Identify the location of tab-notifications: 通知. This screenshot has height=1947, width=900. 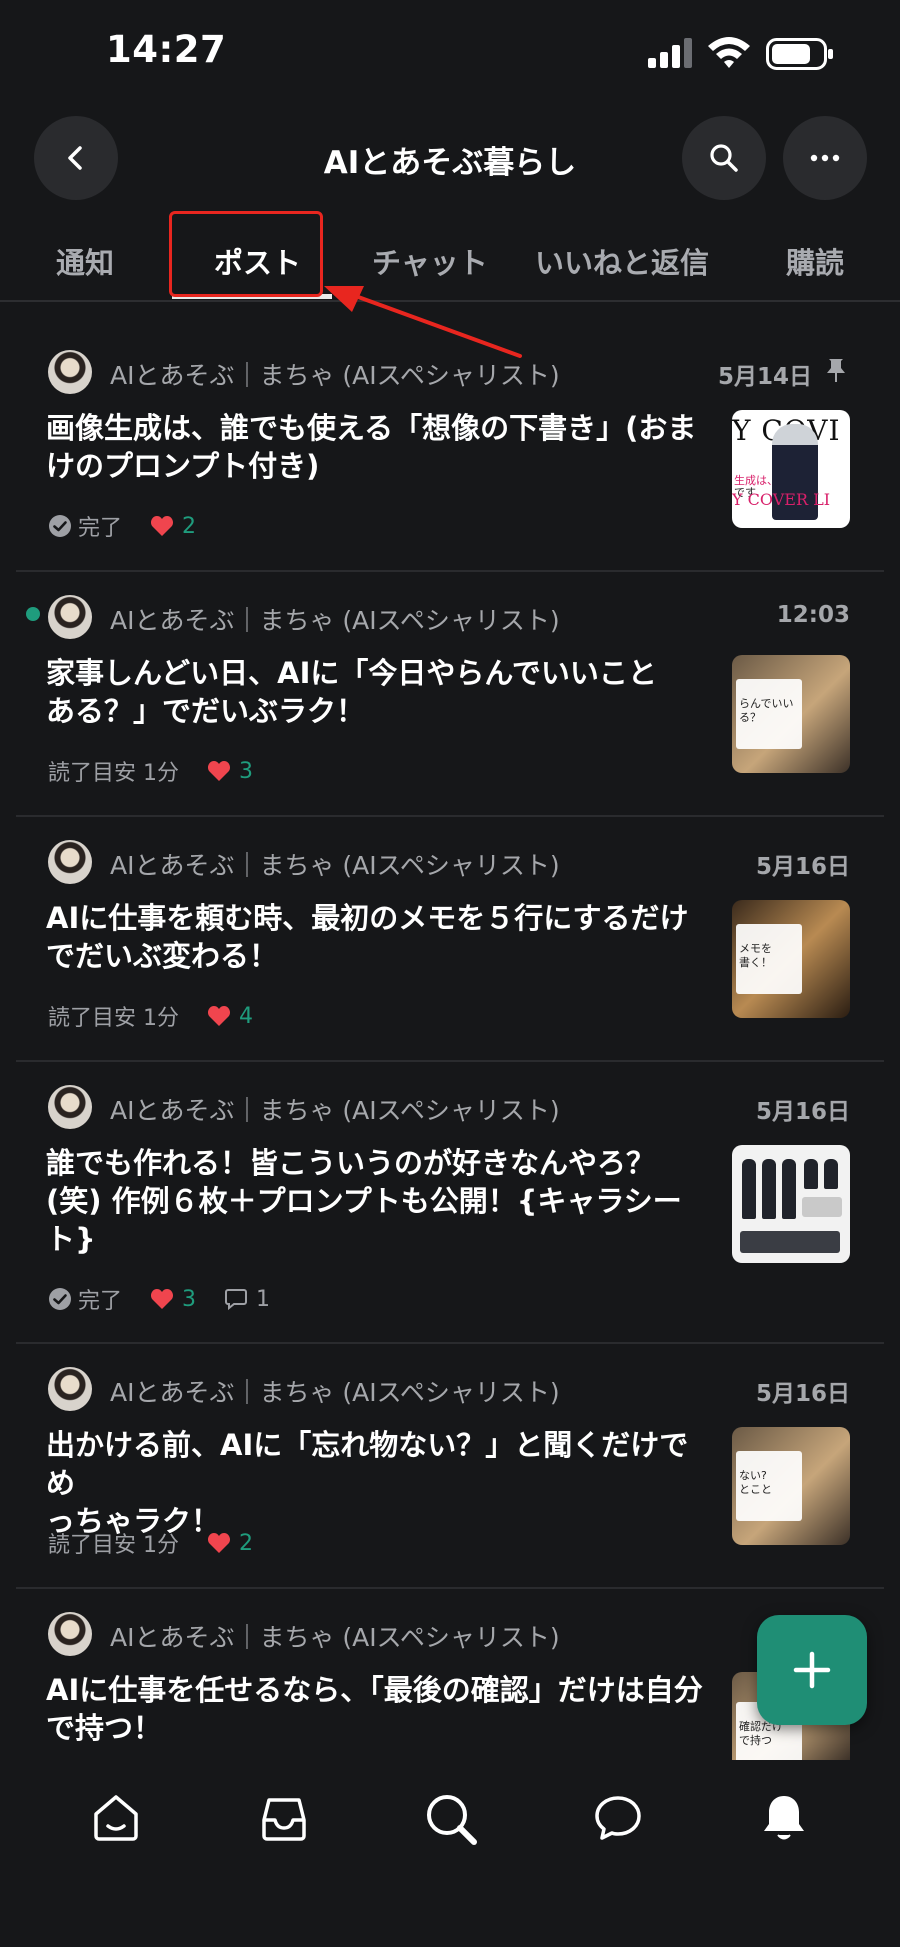
(85, 261).